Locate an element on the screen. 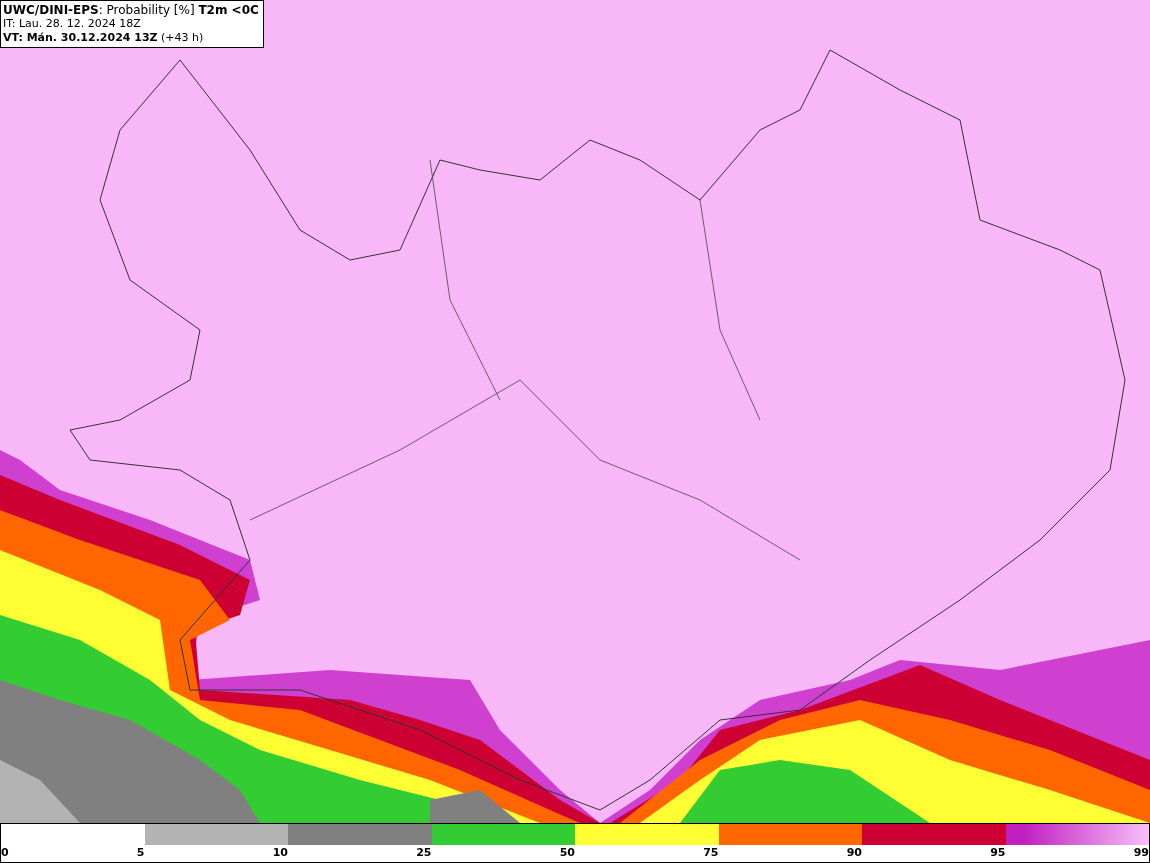  legend-label: 5 is located at coordinates (140, 852).